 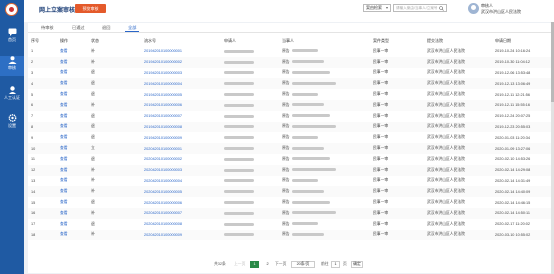 I want to click on no-cell: 17, so click(x=33, y=224).